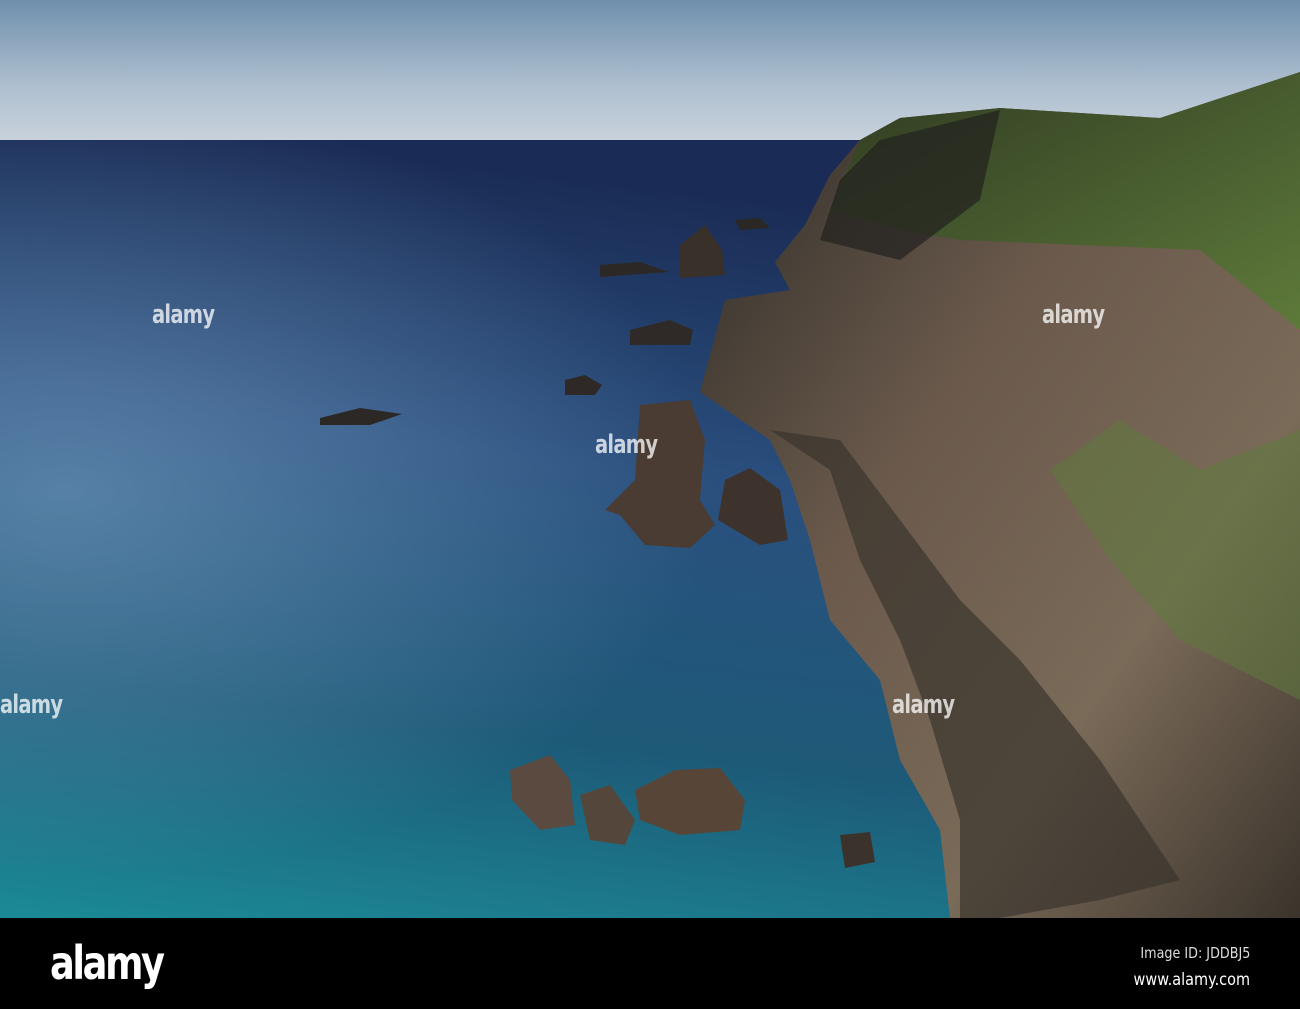  Describe the element at coordinates (1191, 980) in the screenshot. I see `site-url: www.alamy.com` at that location.